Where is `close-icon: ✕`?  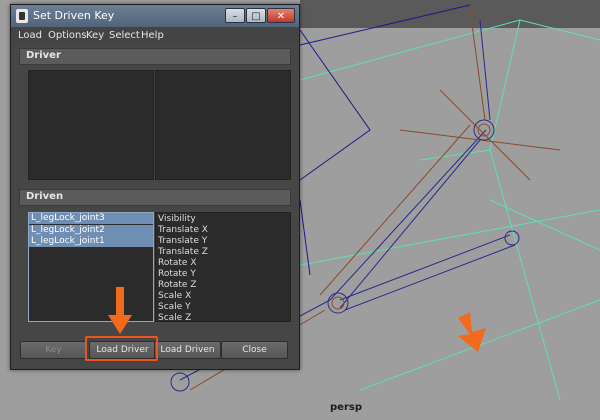 close-icon: ✕ is located at coordinates (281, 15).